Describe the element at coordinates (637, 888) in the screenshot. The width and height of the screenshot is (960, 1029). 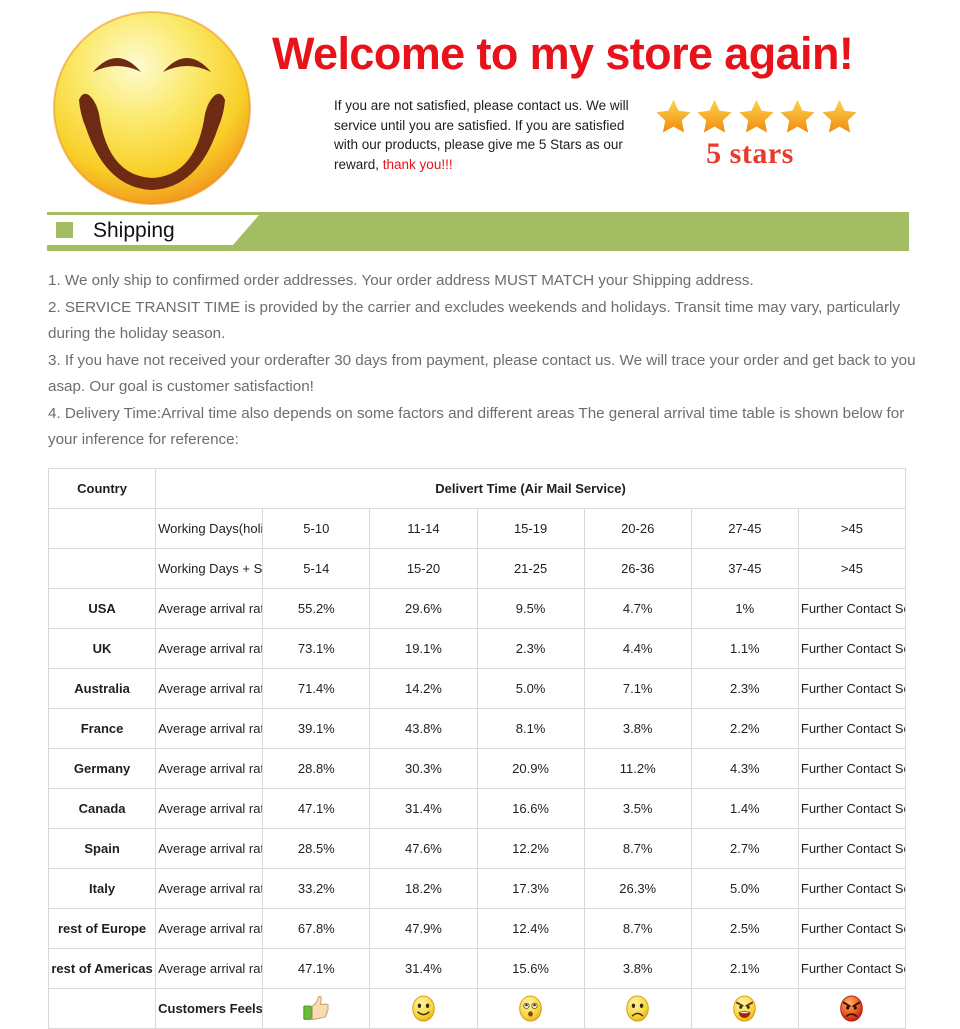
I see `cell-value: 26.3%` at that location.